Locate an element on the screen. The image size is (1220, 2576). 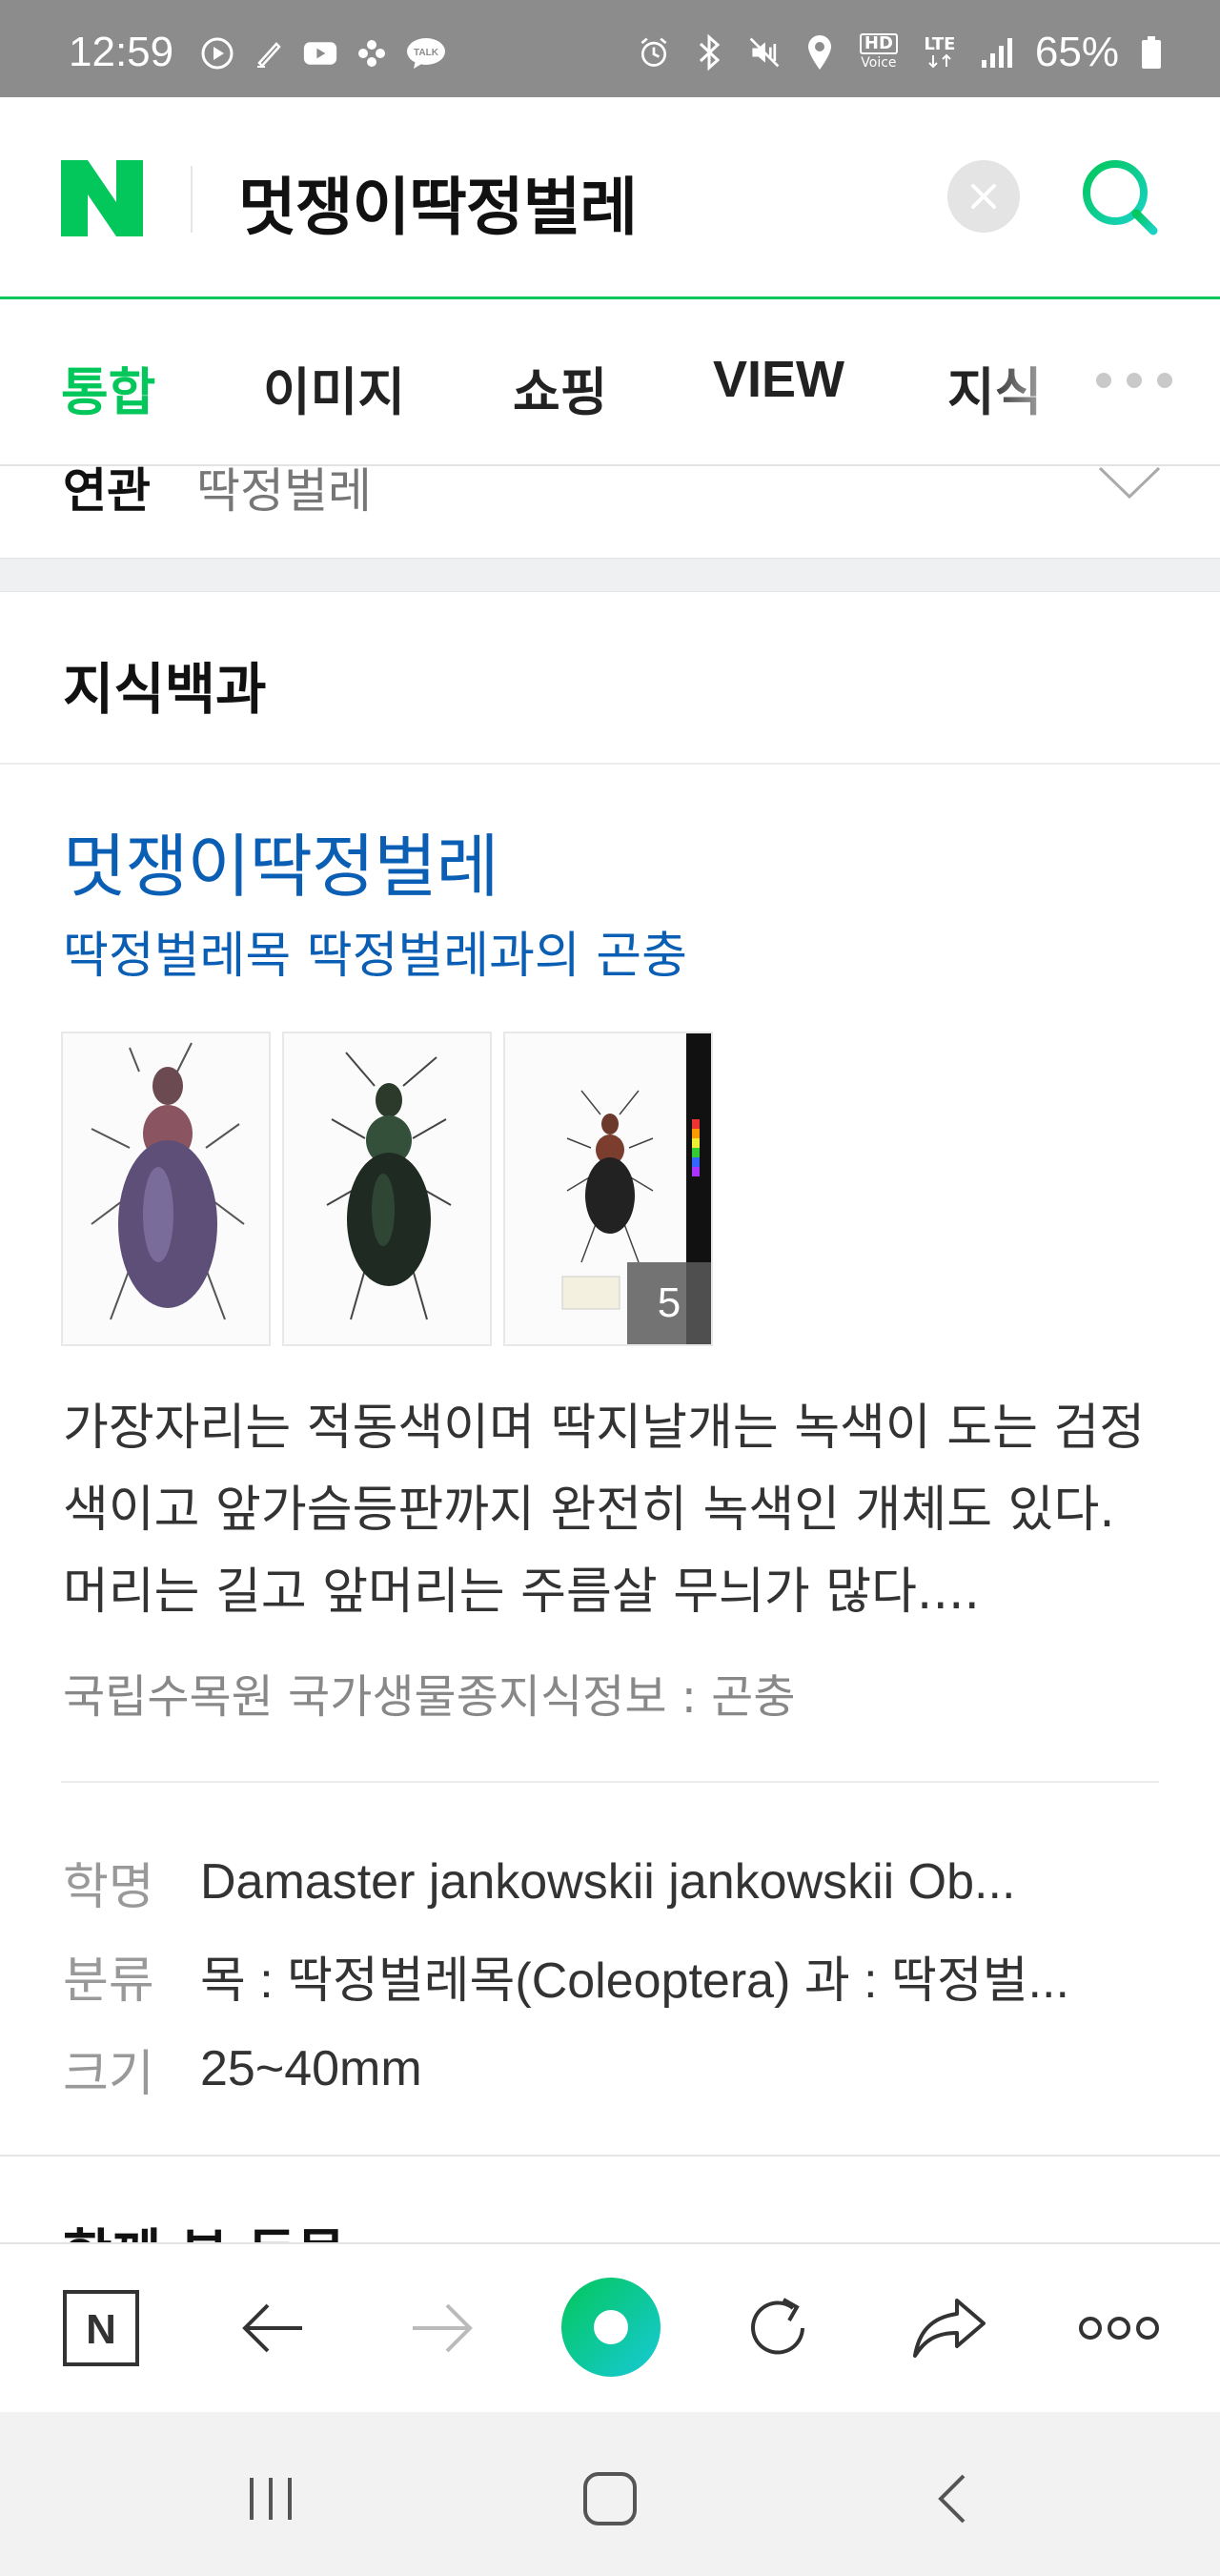
youtube-icon is located at coordinates (320, 53).